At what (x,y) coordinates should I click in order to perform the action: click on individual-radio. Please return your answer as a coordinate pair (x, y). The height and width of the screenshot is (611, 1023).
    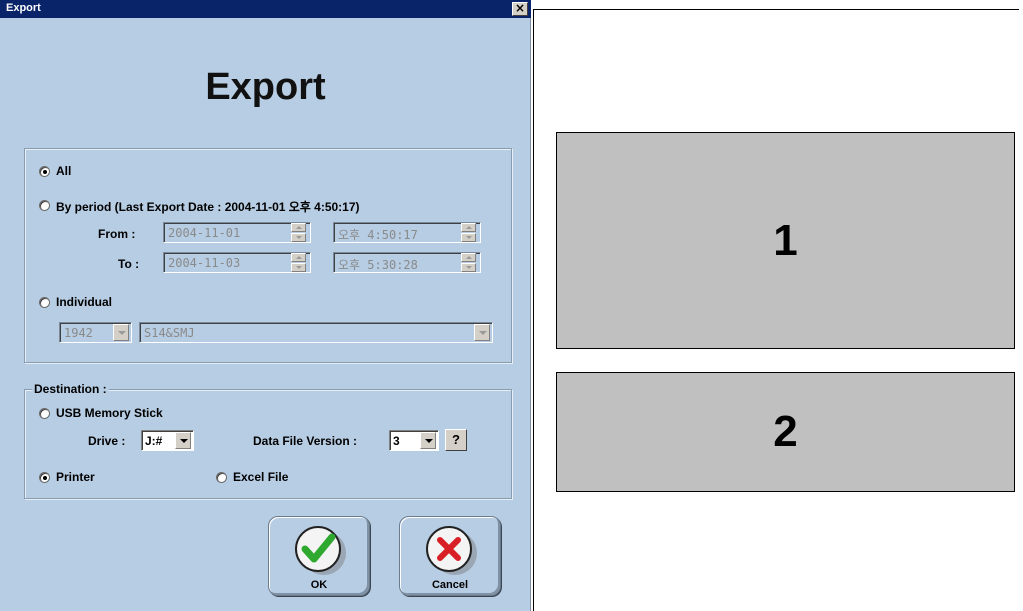
    Looking at the image, I should click on (44, 302).